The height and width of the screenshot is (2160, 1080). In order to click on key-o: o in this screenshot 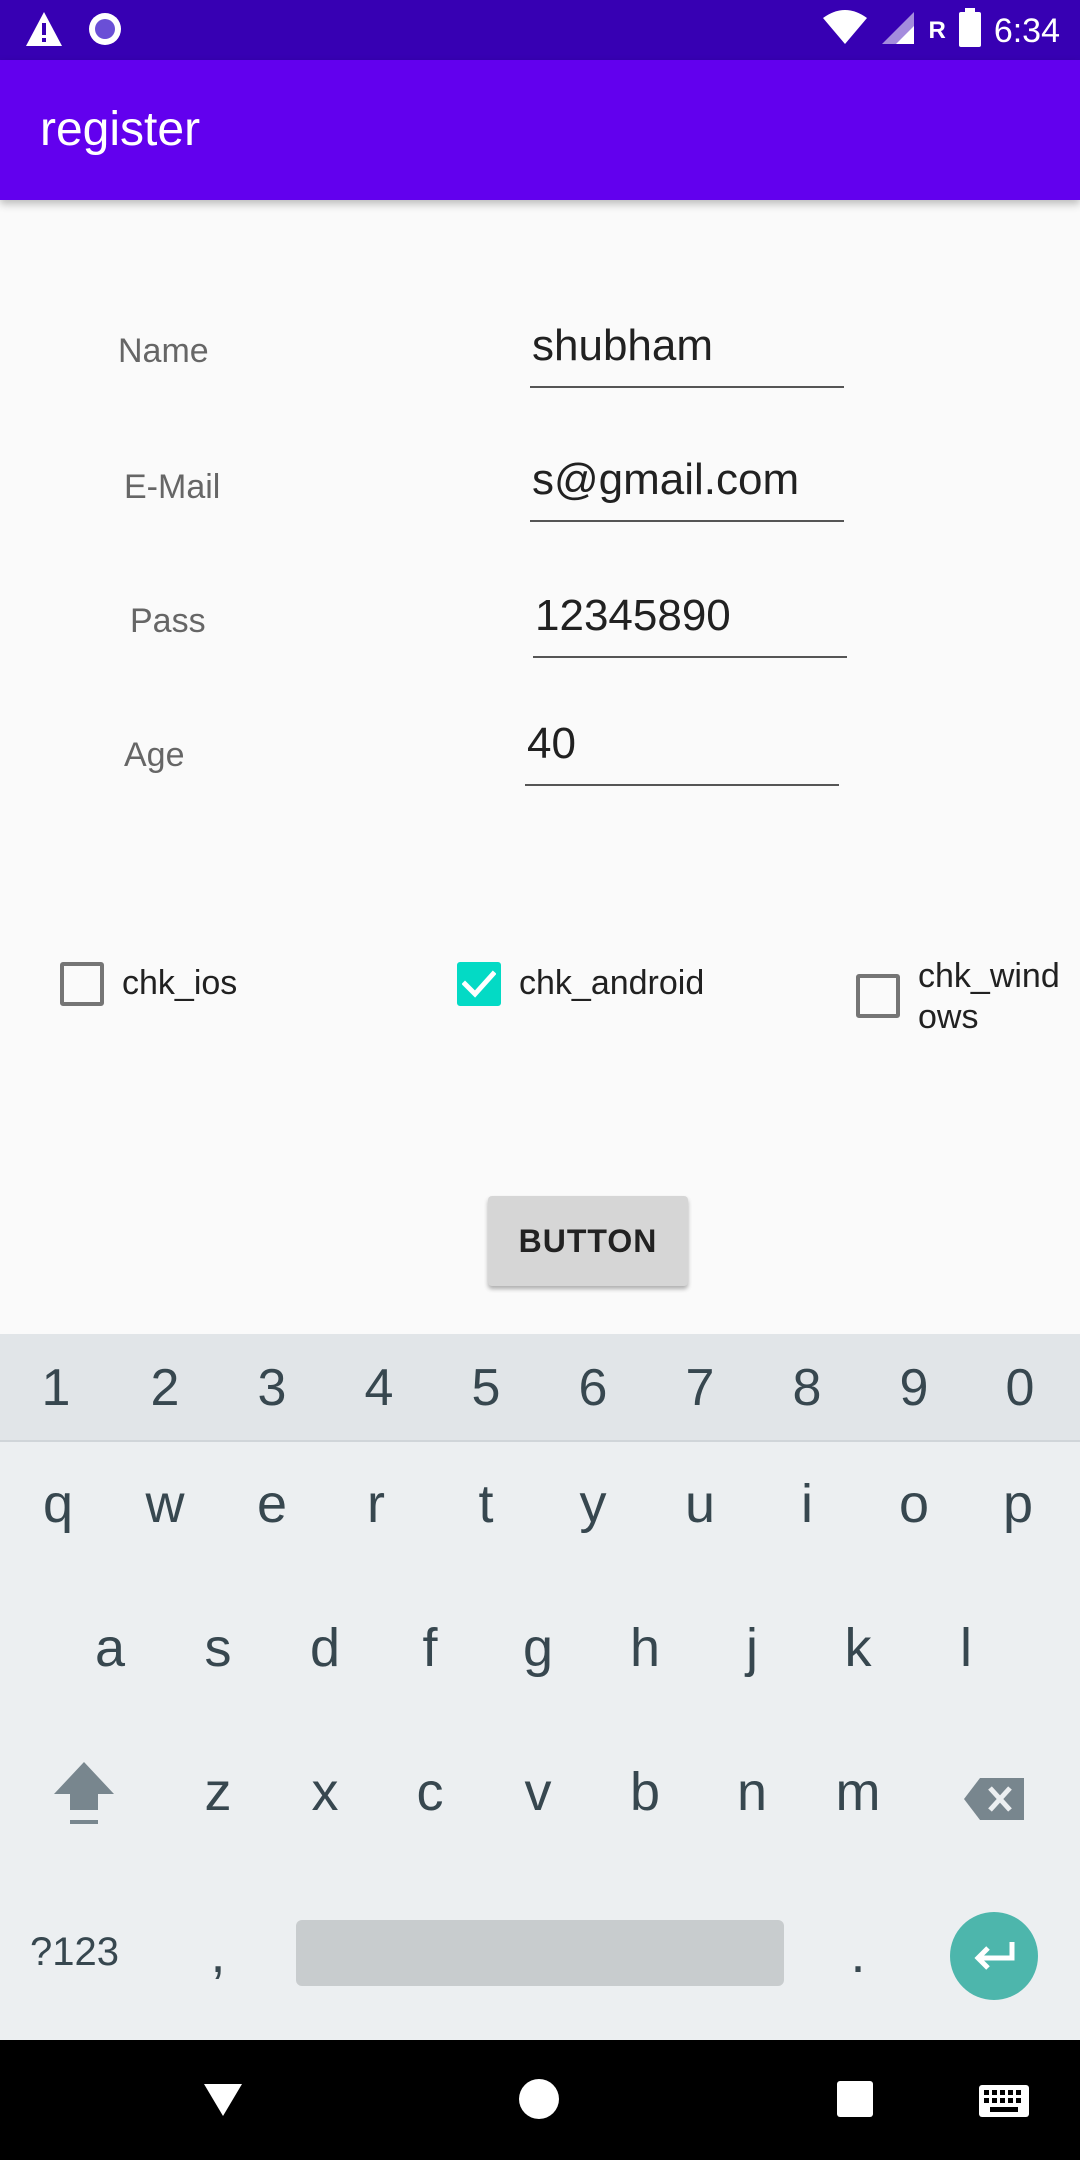, I will do `click(914, 1504)`.